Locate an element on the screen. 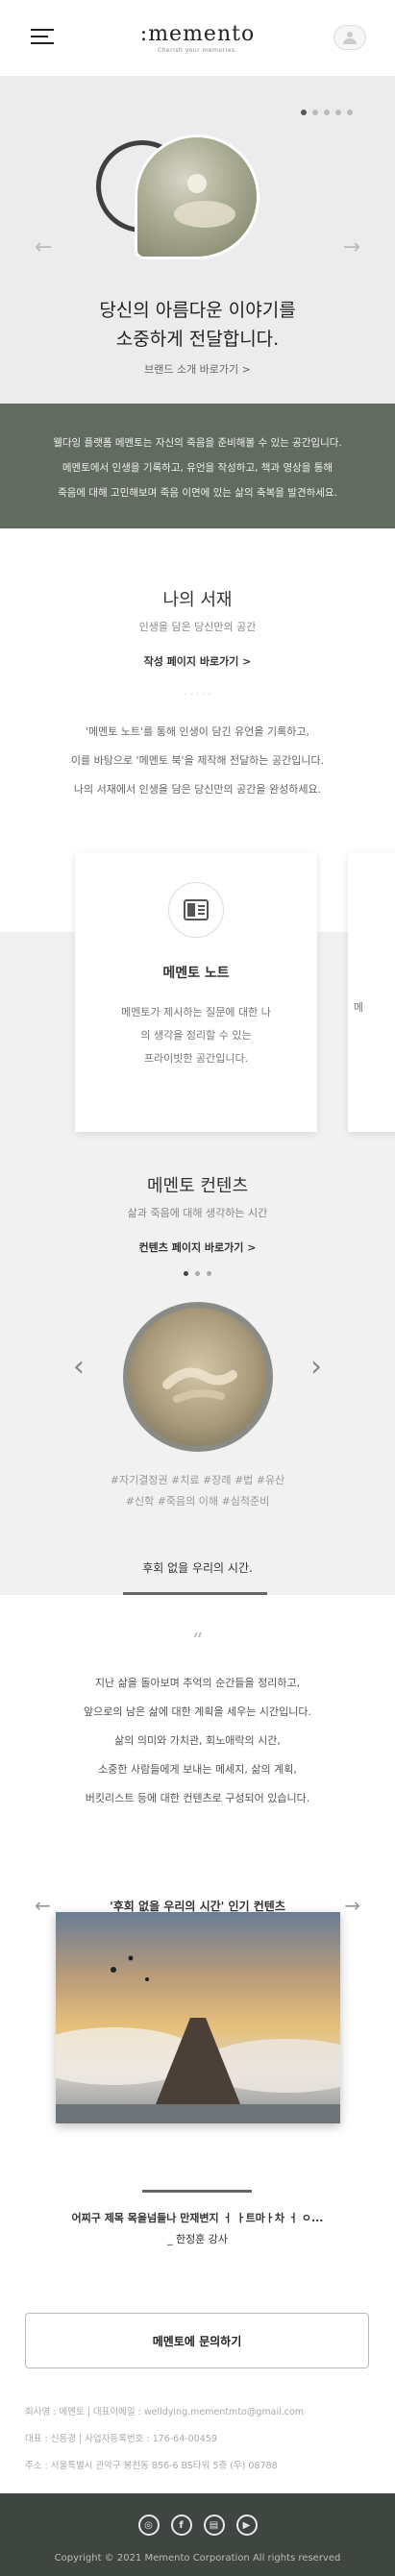 This screenshot has width=395, height=2576. contents-tags: #자기결정권 #치료 #장례 #법 #유산 #신학 #죽음의 이해 #심적준비 is located at coordinates (197, 1491).